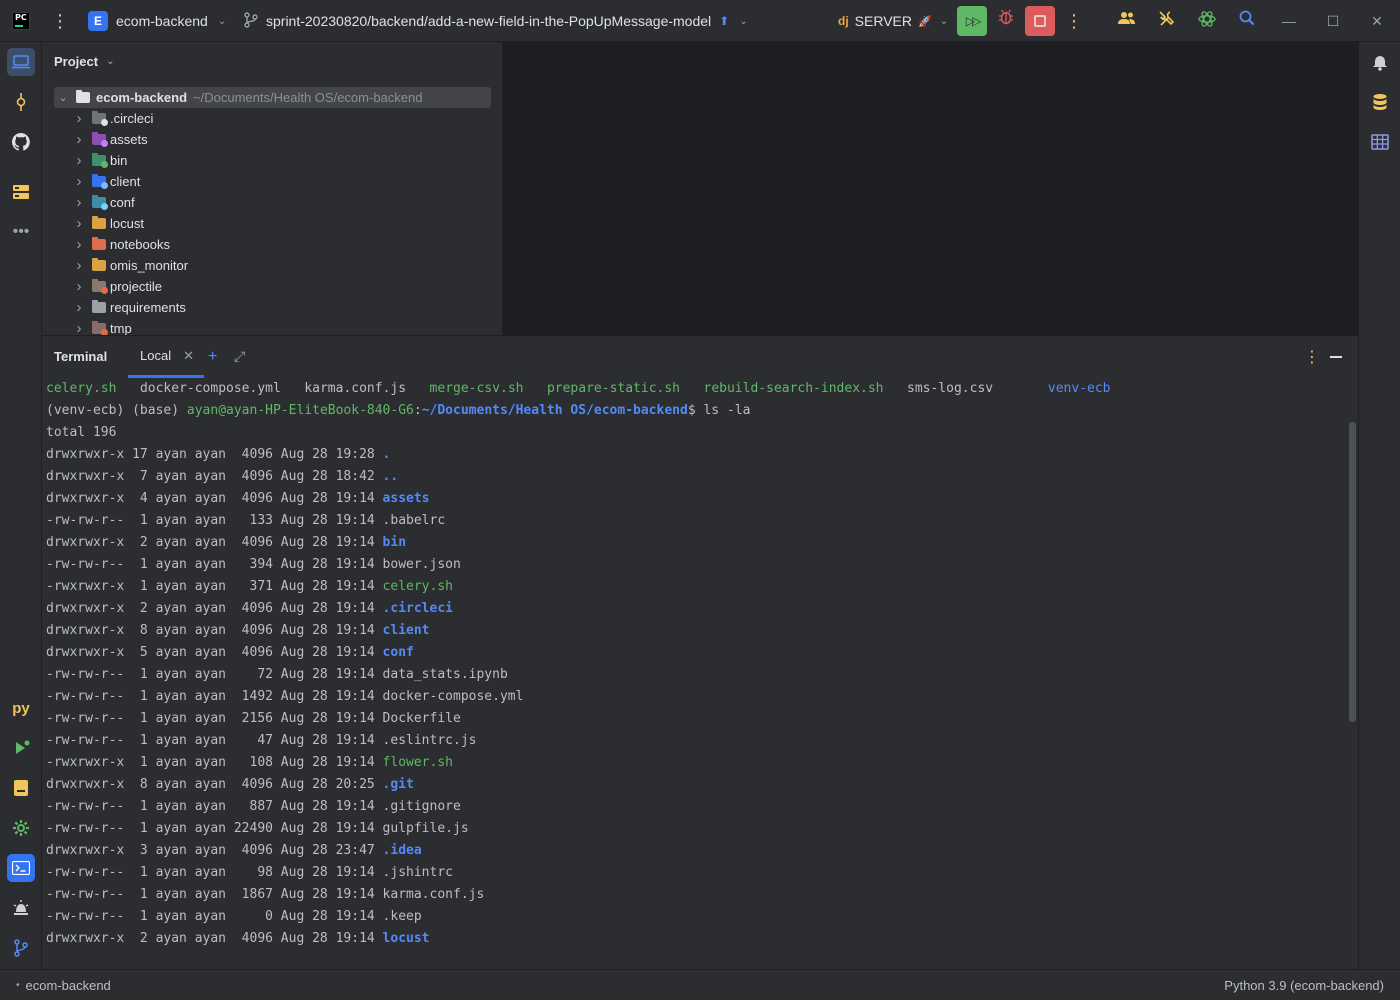  I want to click on expand-icon: ⤢, so click(239, 356).